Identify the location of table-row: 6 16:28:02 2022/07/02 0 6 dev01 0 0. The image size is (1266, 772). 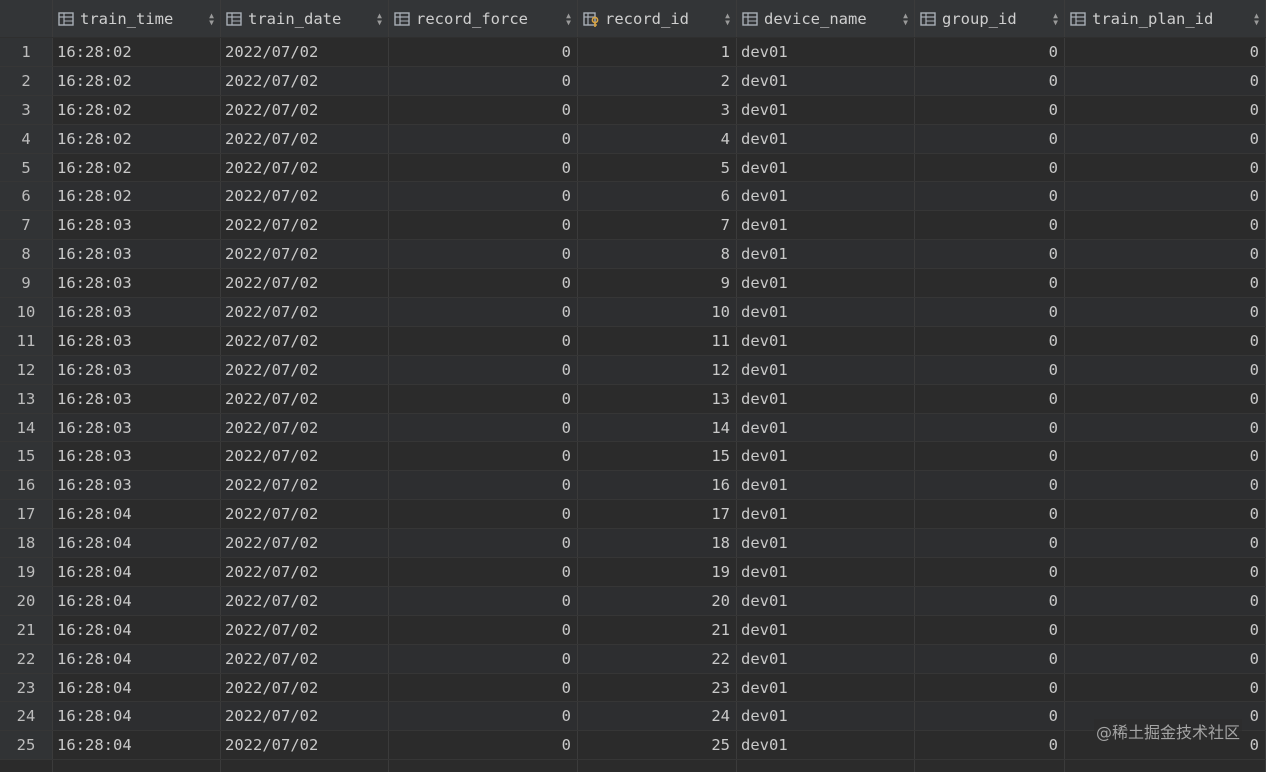
(633, 197).